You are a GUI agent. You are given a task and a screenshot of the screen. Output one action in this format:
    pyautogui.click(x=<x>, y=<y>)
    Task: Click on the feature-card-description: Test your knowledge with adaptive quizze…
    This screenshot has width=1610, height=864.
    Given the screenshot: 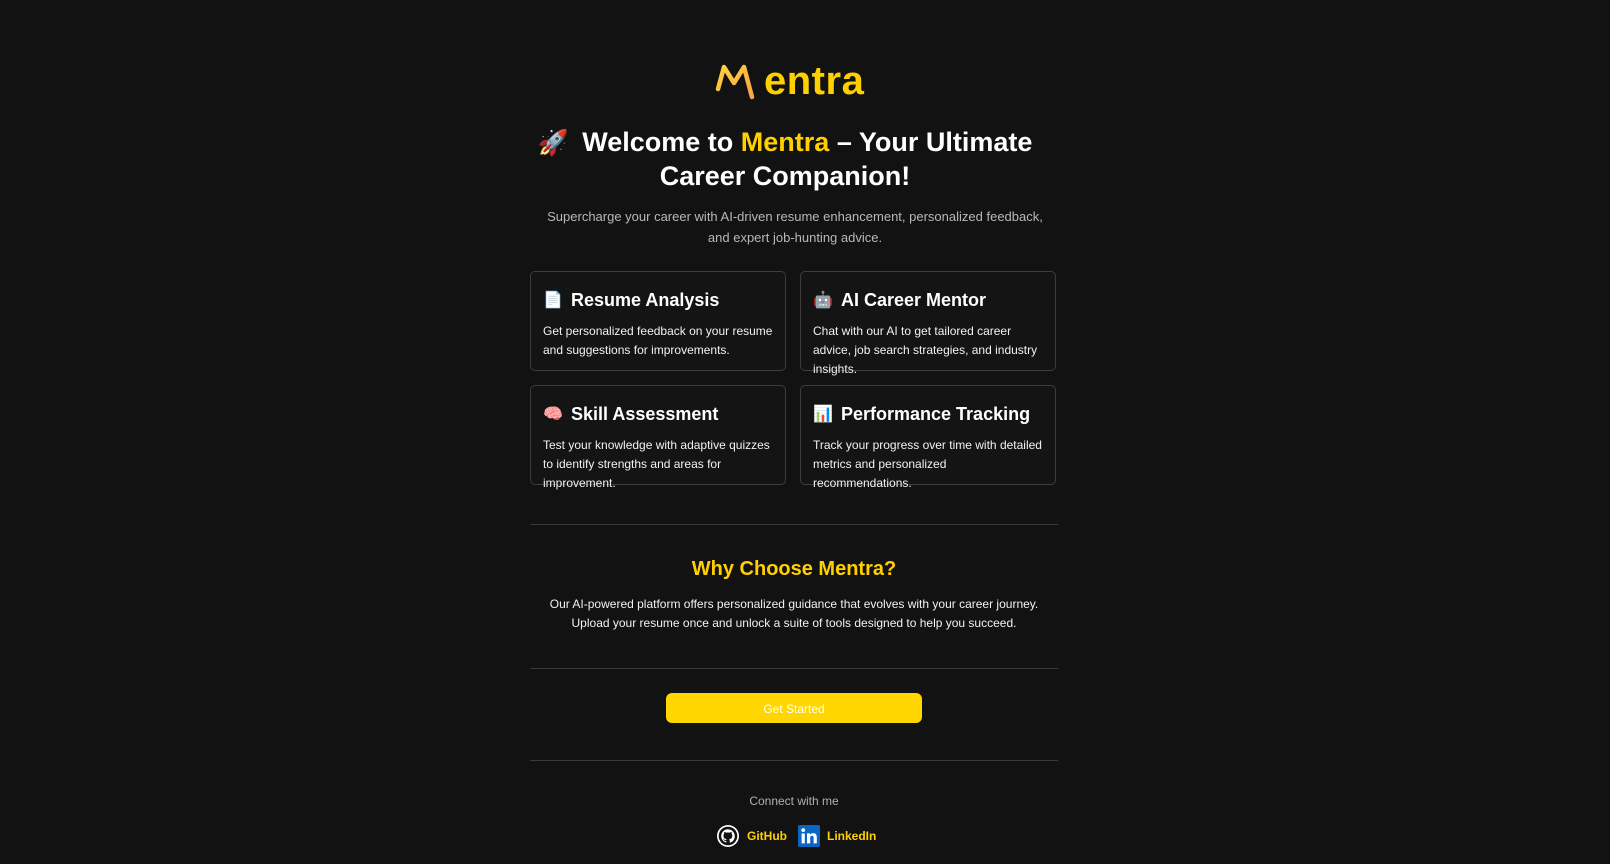 What is the action you would take?
    pyautogui.click(x=656, y=464)
    